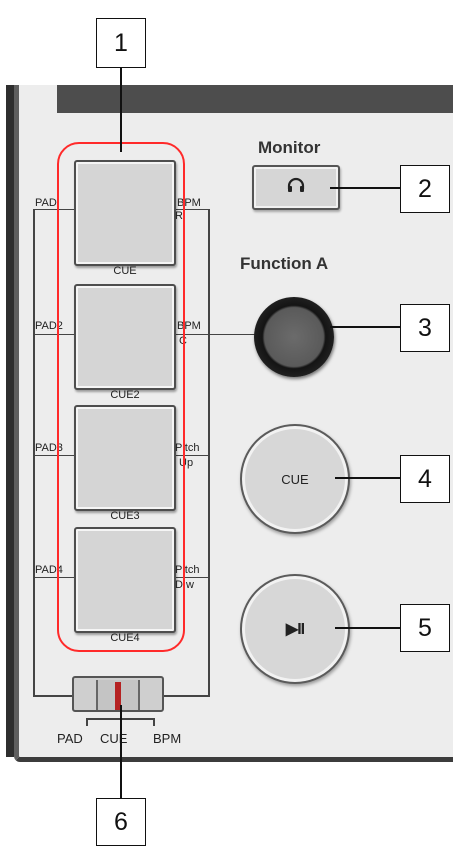  I want to click on function-a-heading: Function A, so click(284, 263).